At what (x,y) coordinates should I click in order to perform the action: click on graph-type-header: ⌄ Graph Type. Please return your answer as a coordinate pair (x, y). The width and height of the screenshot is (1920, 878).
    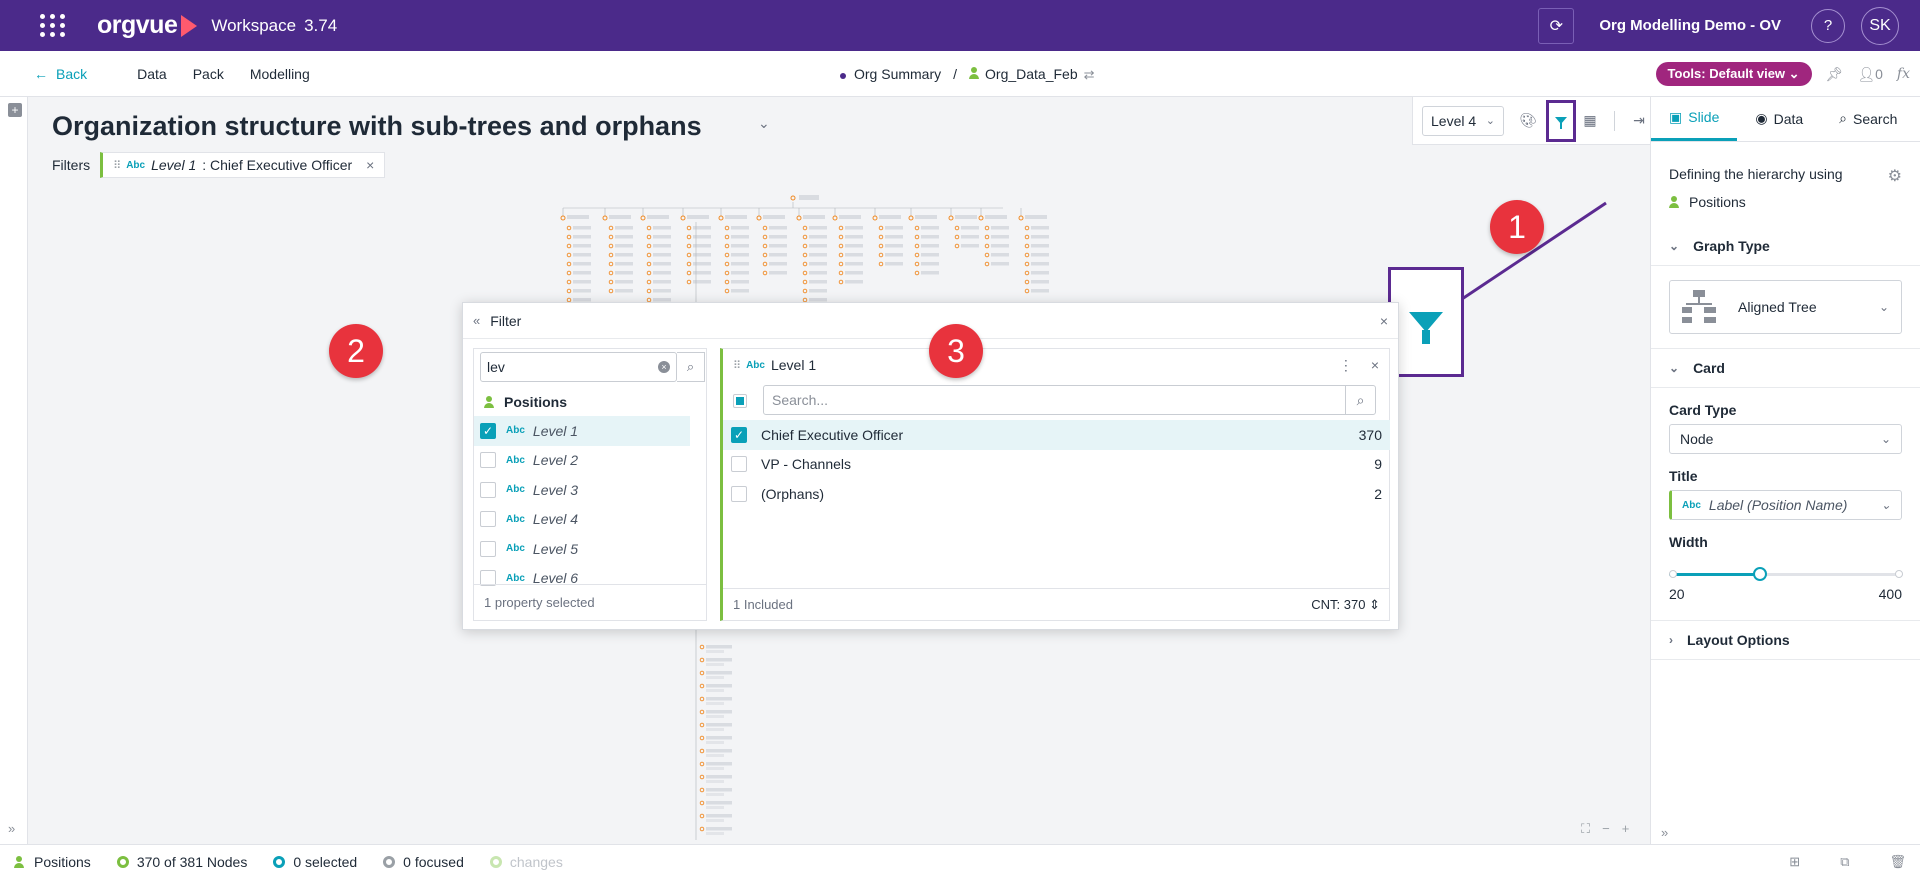
    Looking at the image, I should click on (1785, 246).